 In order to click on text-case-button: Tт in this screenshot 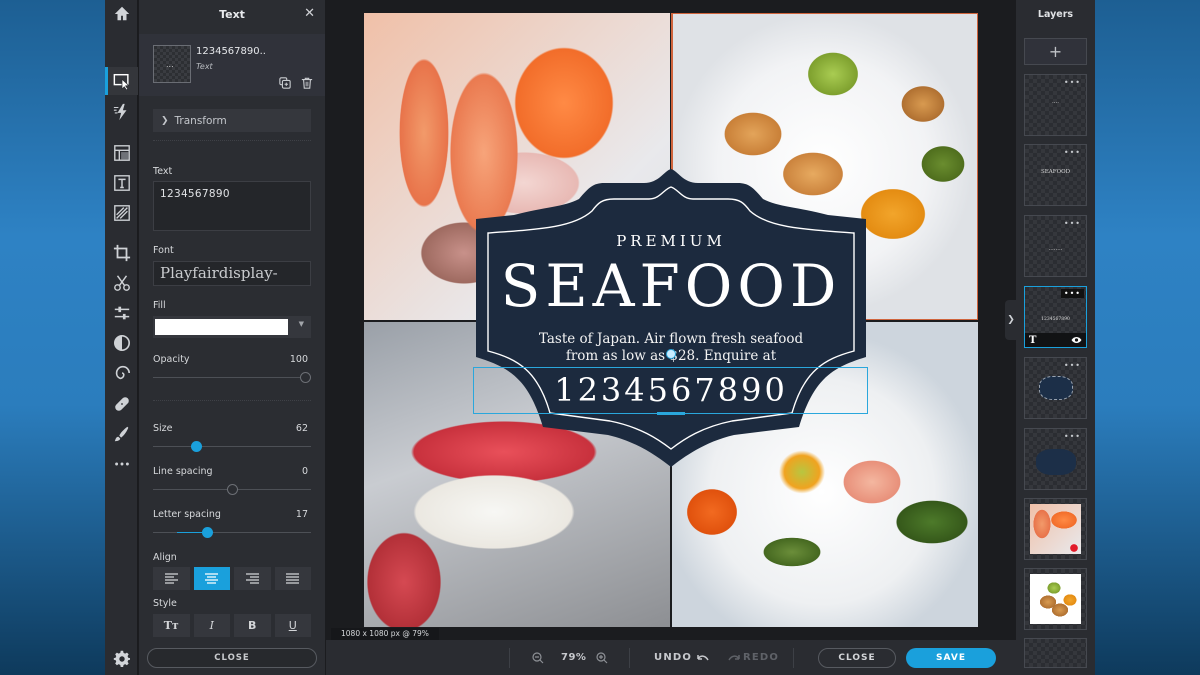, I will do `click(171, 625)`.